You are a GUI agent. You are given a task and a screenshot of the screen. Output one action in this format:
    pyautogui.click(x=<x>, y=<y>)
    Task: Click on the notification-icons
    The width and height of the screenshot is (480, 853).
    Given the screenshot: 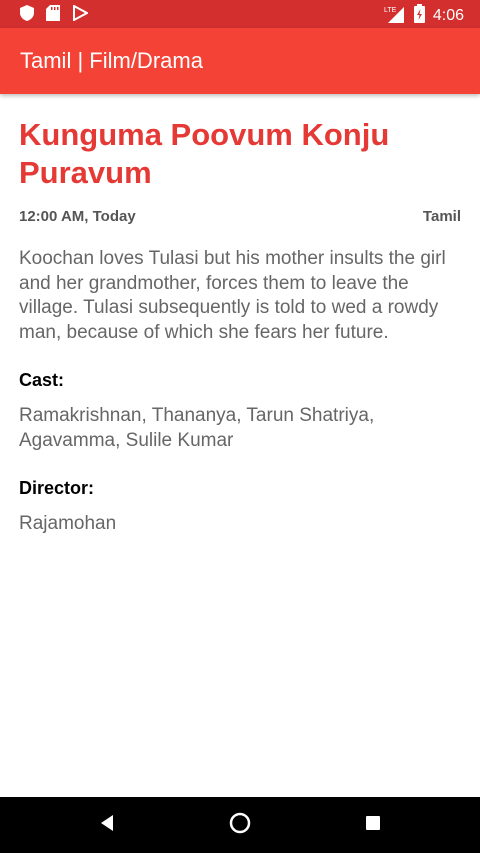 What is the action you would take?
    pyautogui.click(x=55, y=15)
    